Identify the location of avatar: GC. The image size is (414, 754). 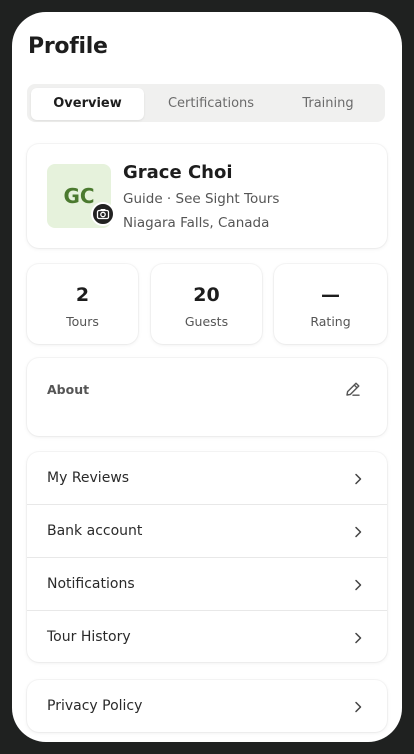
(81, 196).